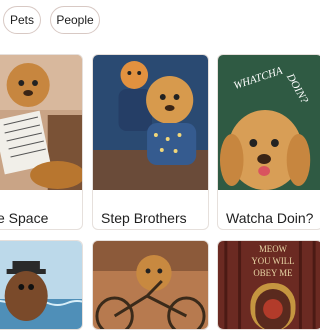 The height and width of the screenshot is (330, 320). I want to click on poster-line-2: YOU WILL, so click(272, 261).